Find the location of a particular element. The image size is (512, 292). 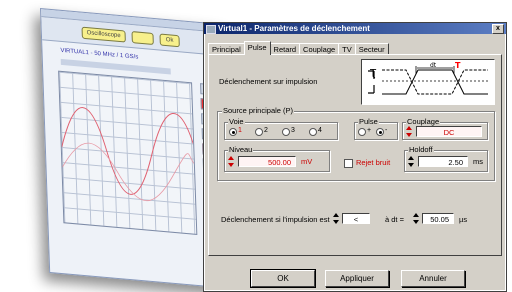

bg-toolbar-button-1: Oscilloscope is located at coordinates (103, 34).